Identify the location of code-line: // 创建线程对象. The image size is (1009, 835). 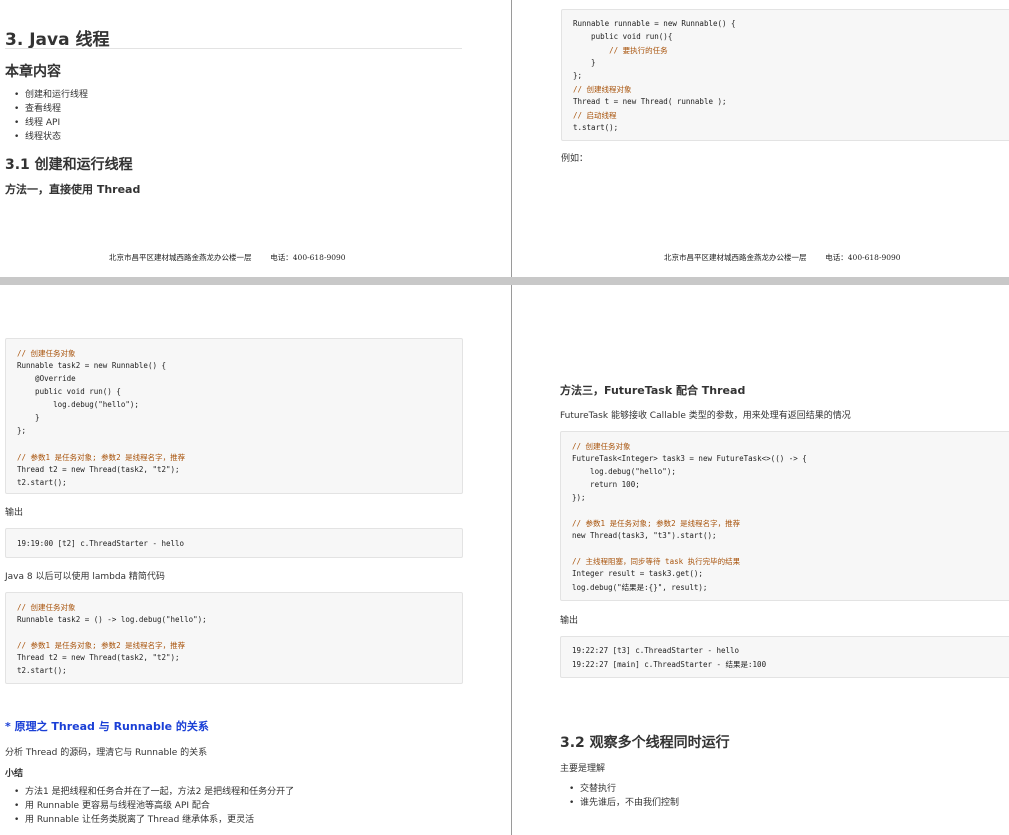
(602, 89).